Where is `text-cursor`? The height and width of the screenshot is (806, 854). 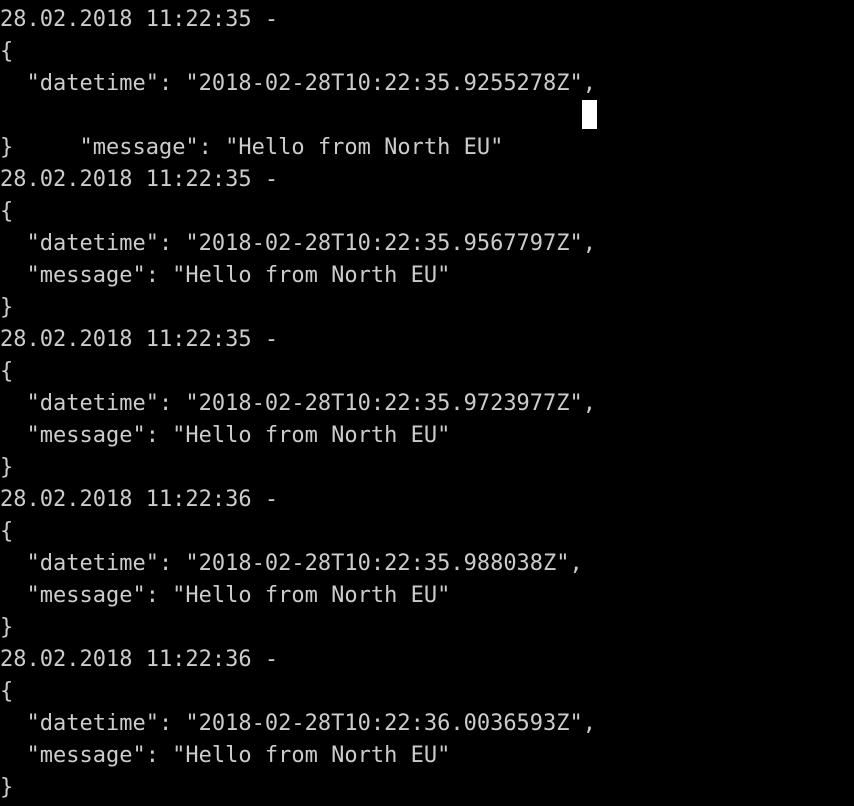 text-cursor is located at coordinates (589, 114).